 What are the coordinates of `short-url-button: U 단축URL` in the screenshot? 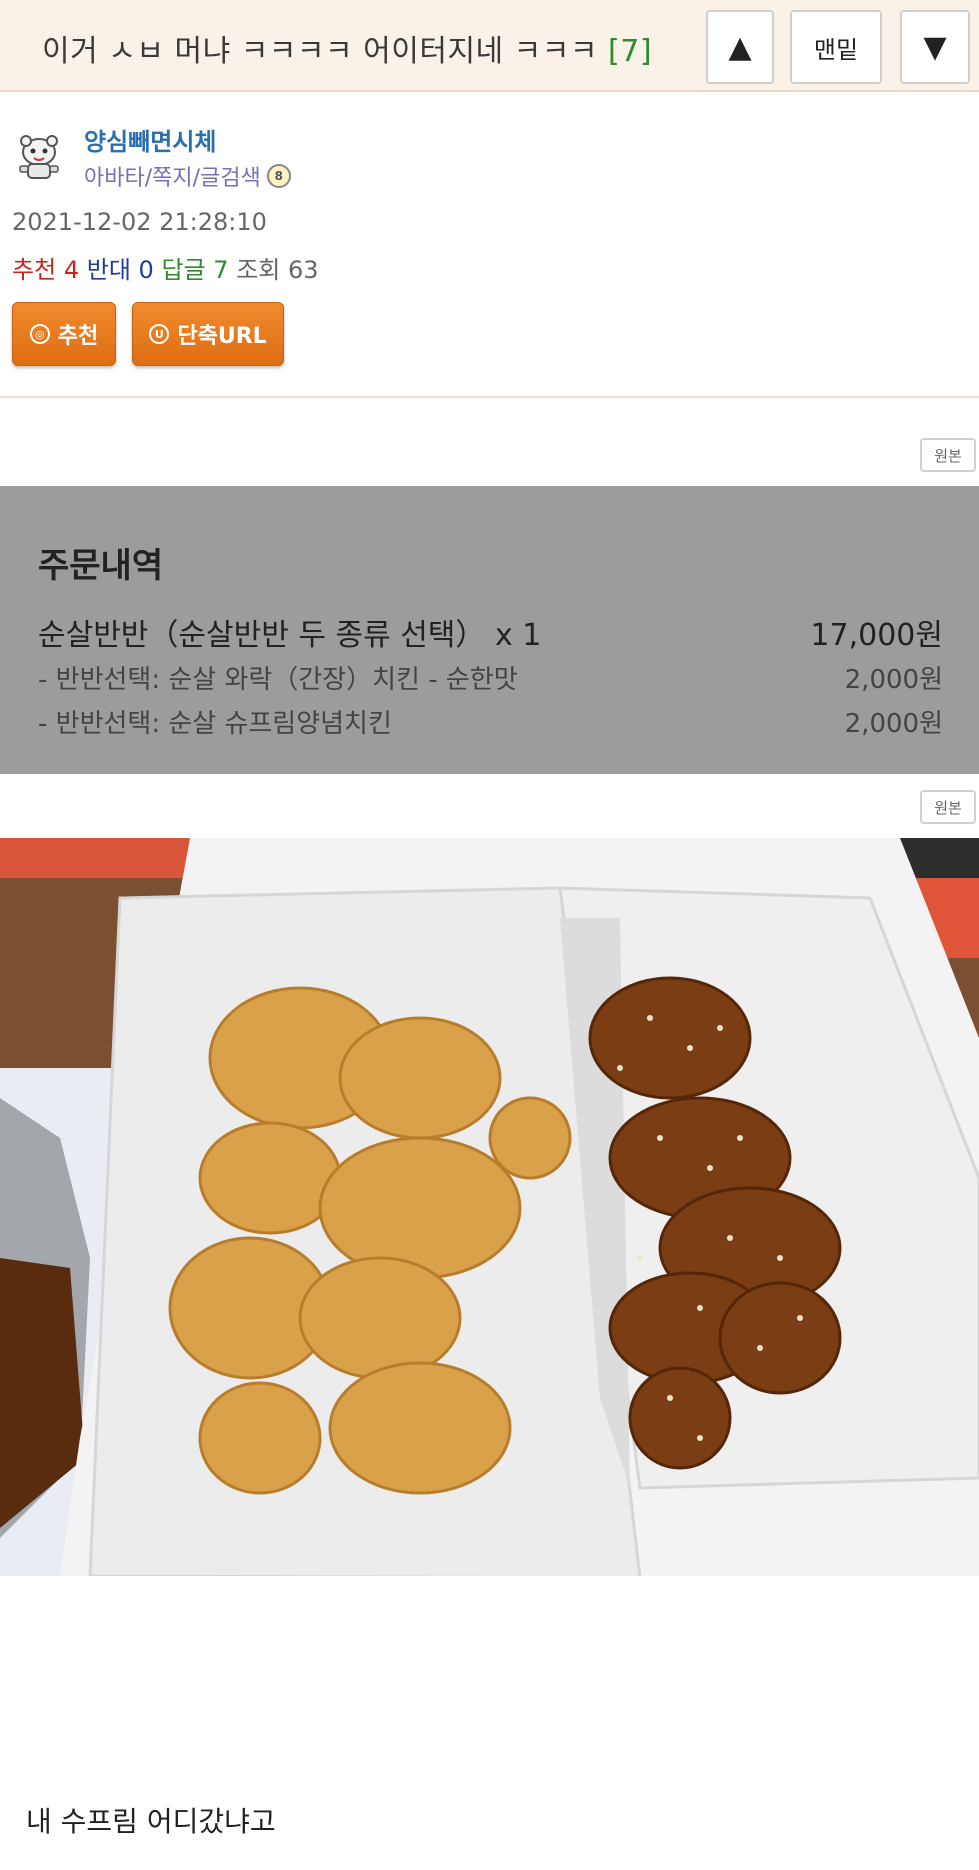 It's located at (208, 334).